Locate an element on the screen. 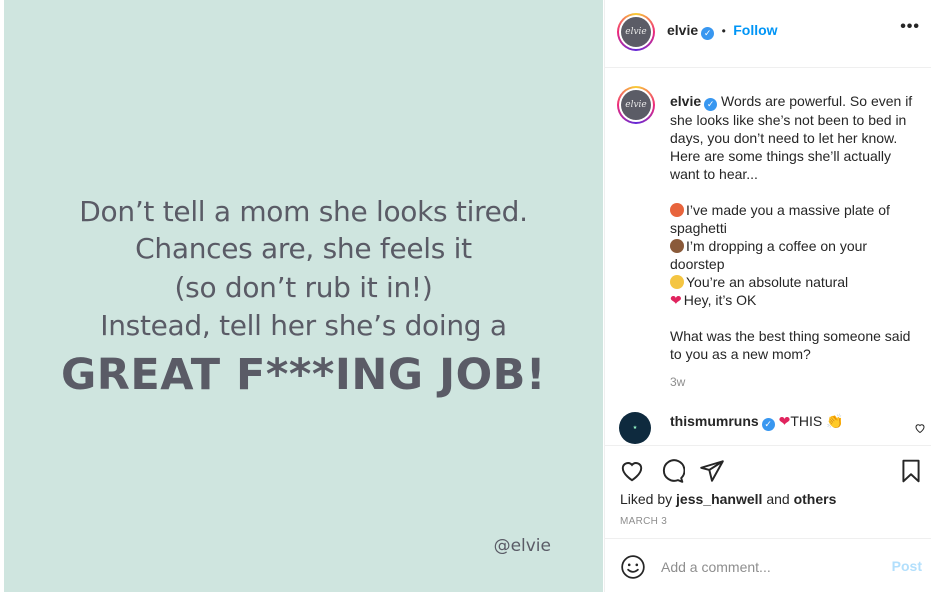 The width and height of the screenshot is (931, 593). comment-username: thismumruns is located at coordinates (714, 421).